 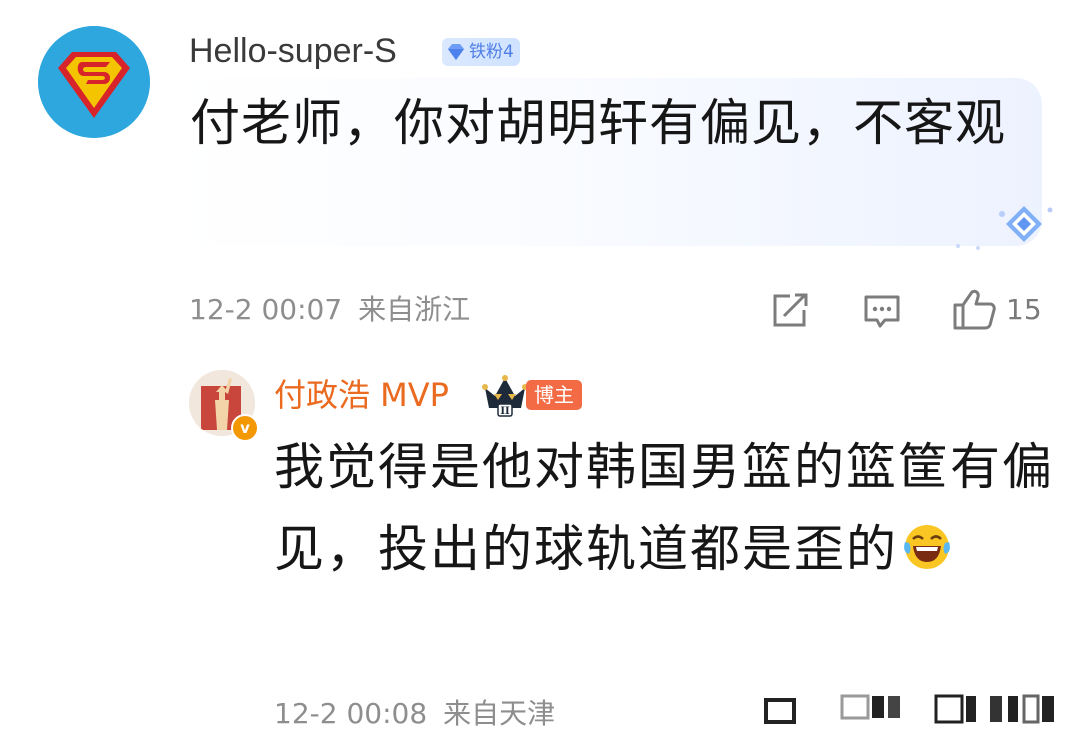 What do you see at coordinates (974, 309) in the screenshot?
I see `thumbs-up-icon` at bounding box center [974, 309].